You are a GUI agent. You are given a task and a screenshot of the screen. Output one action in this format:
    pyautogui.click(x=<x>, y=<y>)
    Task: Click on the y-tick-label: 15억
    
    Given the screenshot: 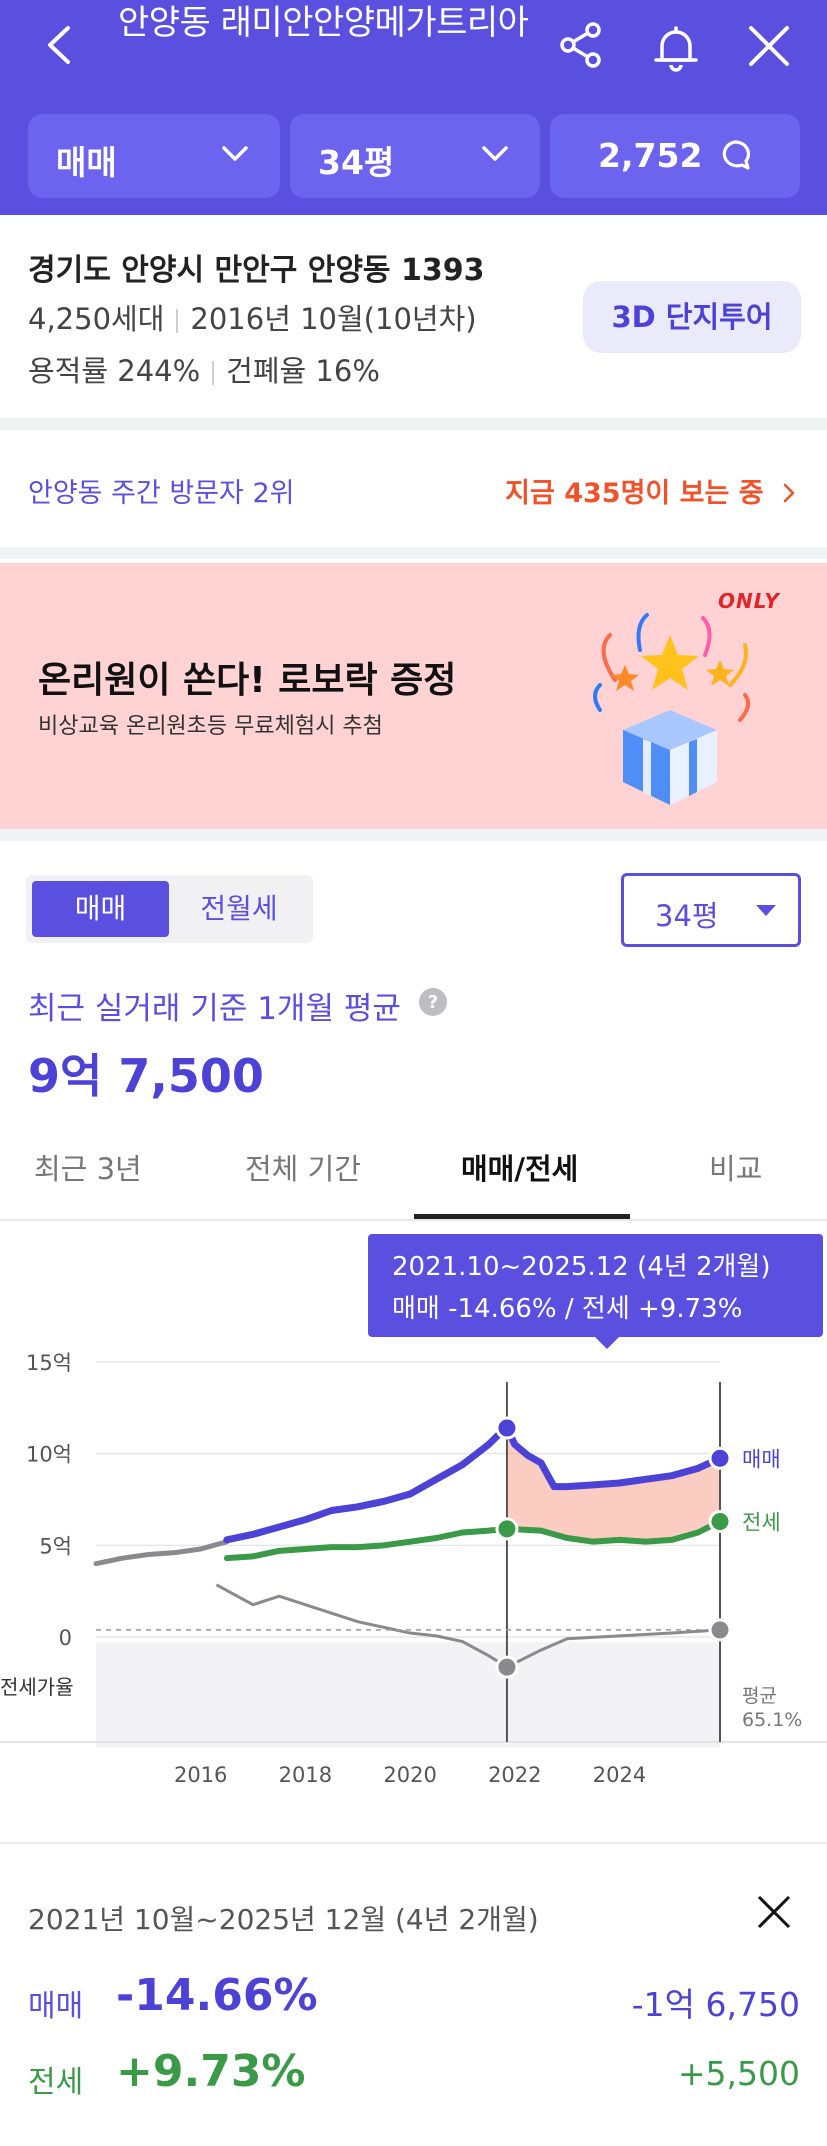 What is the action you would take?
    pyautogui.click(x=49, y=1363)
    